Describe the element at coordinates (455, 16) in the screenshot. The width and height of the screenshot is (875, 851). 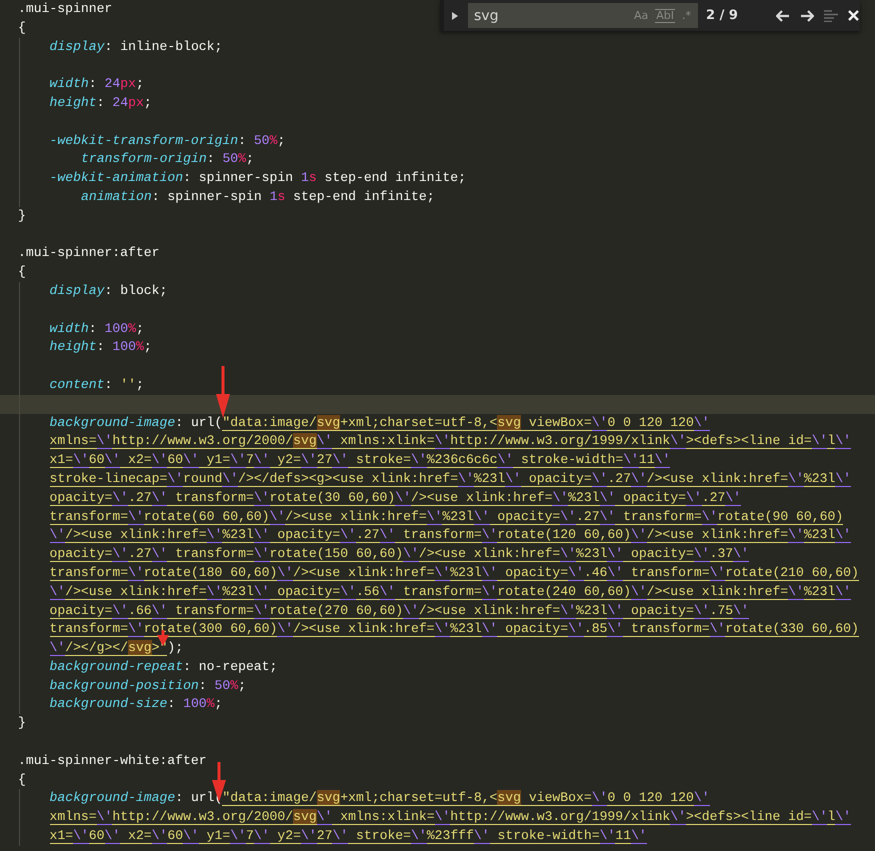
I see `expand-icon` at that location.